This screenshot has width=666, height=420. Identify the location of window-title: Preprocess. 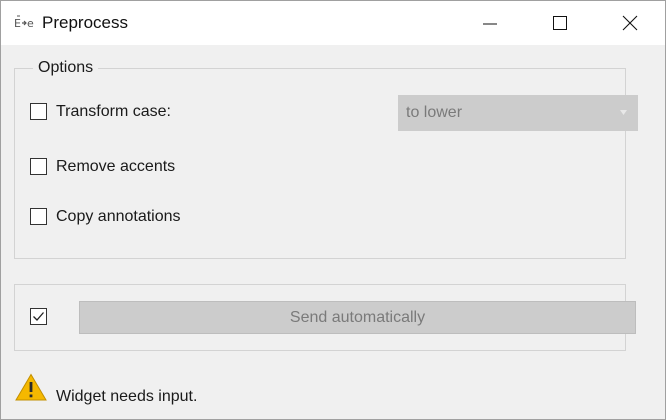
(85, 22).